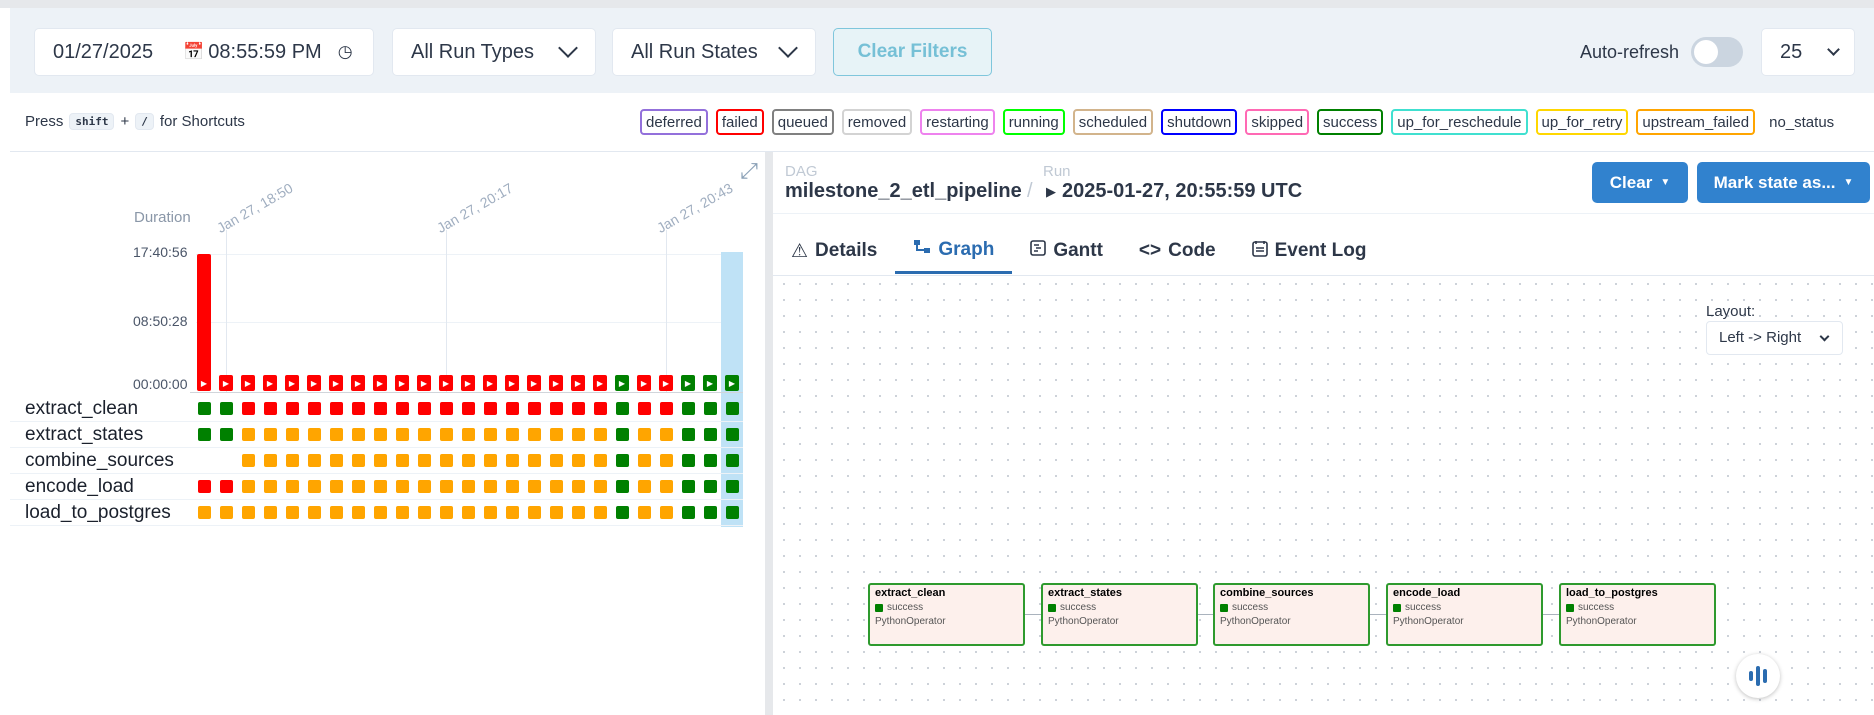 The width and height of the screenshot is (1874, 715). I want to click on legend-failed: failed, so click(739, 122).